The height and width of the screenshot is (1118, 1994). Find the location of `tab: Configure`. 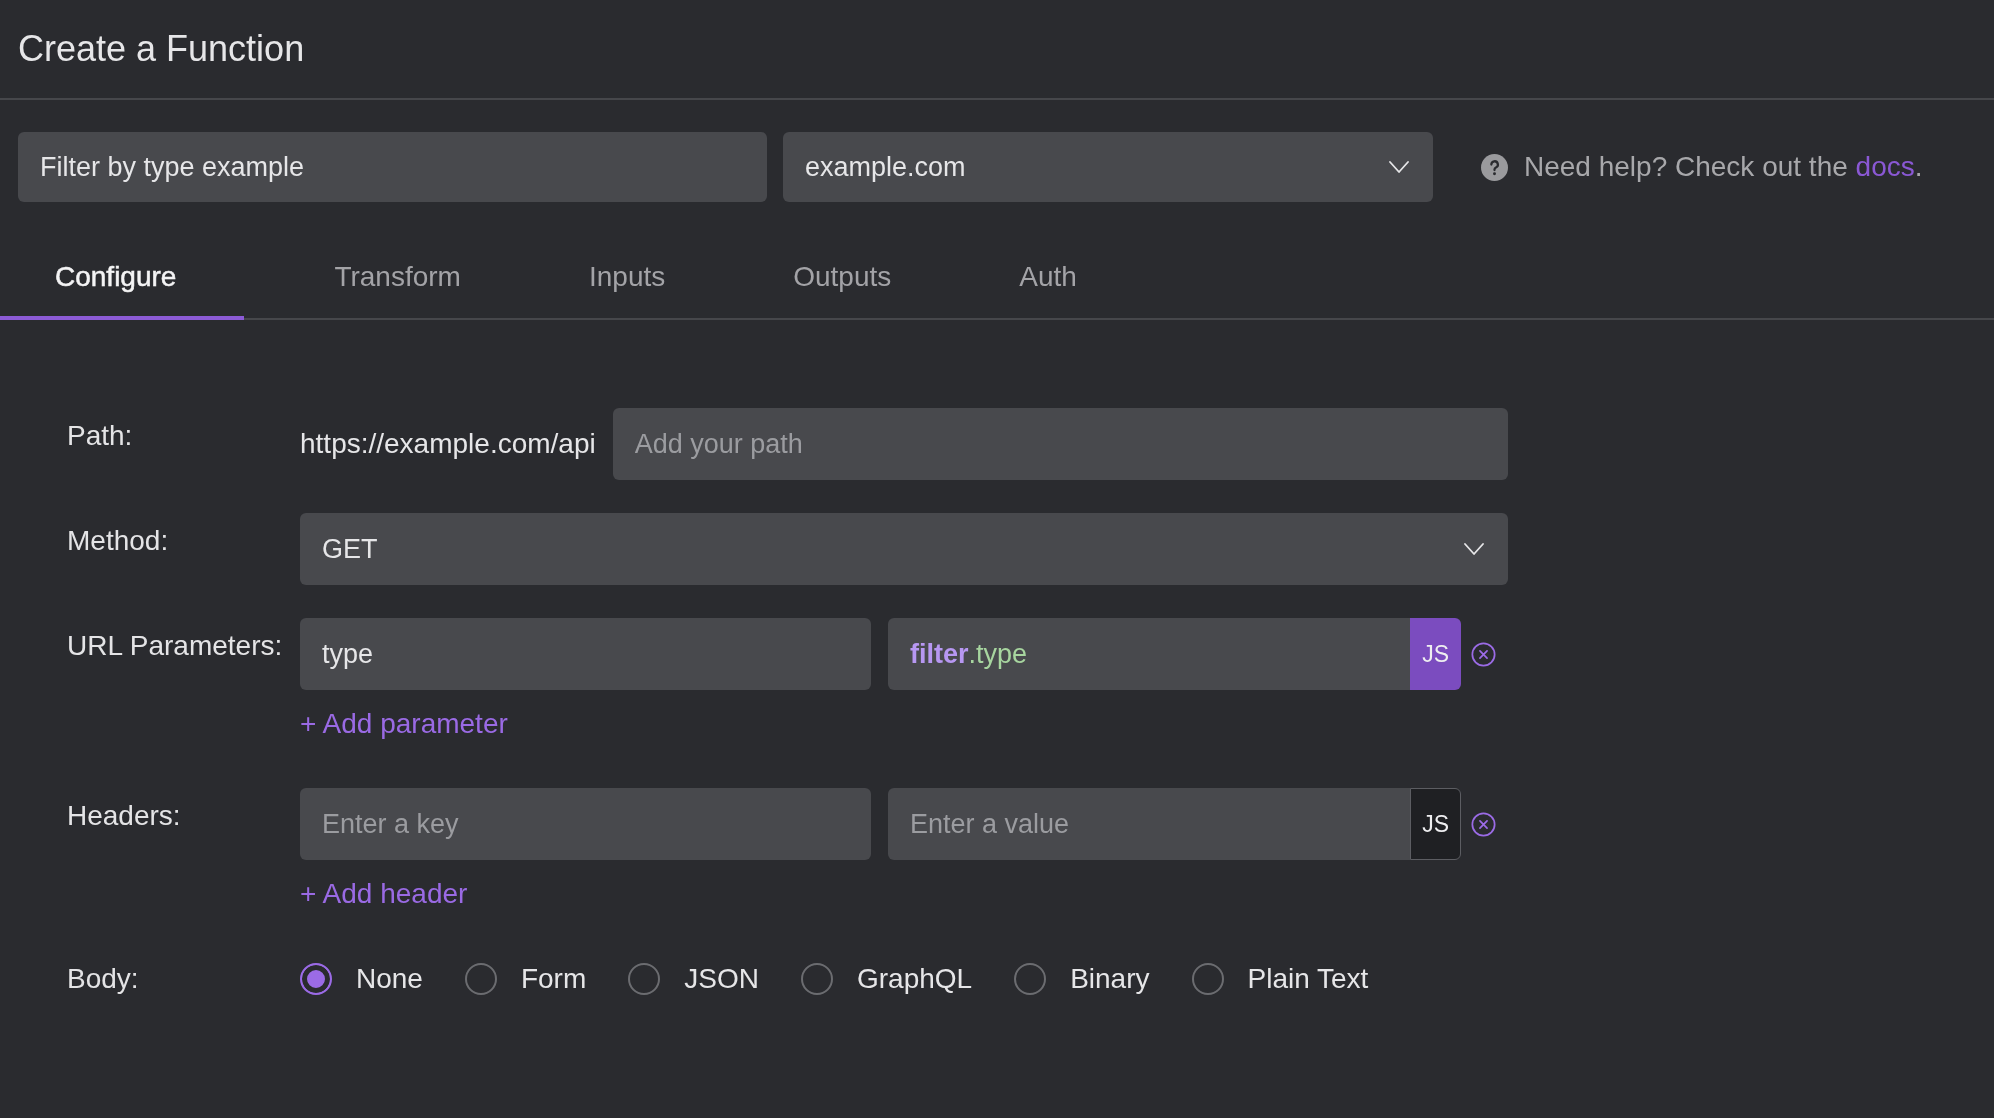

tab: Configure is located at coordinates (122, 278).